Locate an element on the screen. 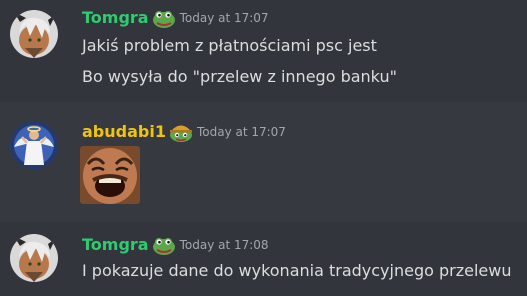 The height and width of the screenshot is (296, 527). message-header: Tomgra Today at 17:07 is located at coordinates (175, 18).